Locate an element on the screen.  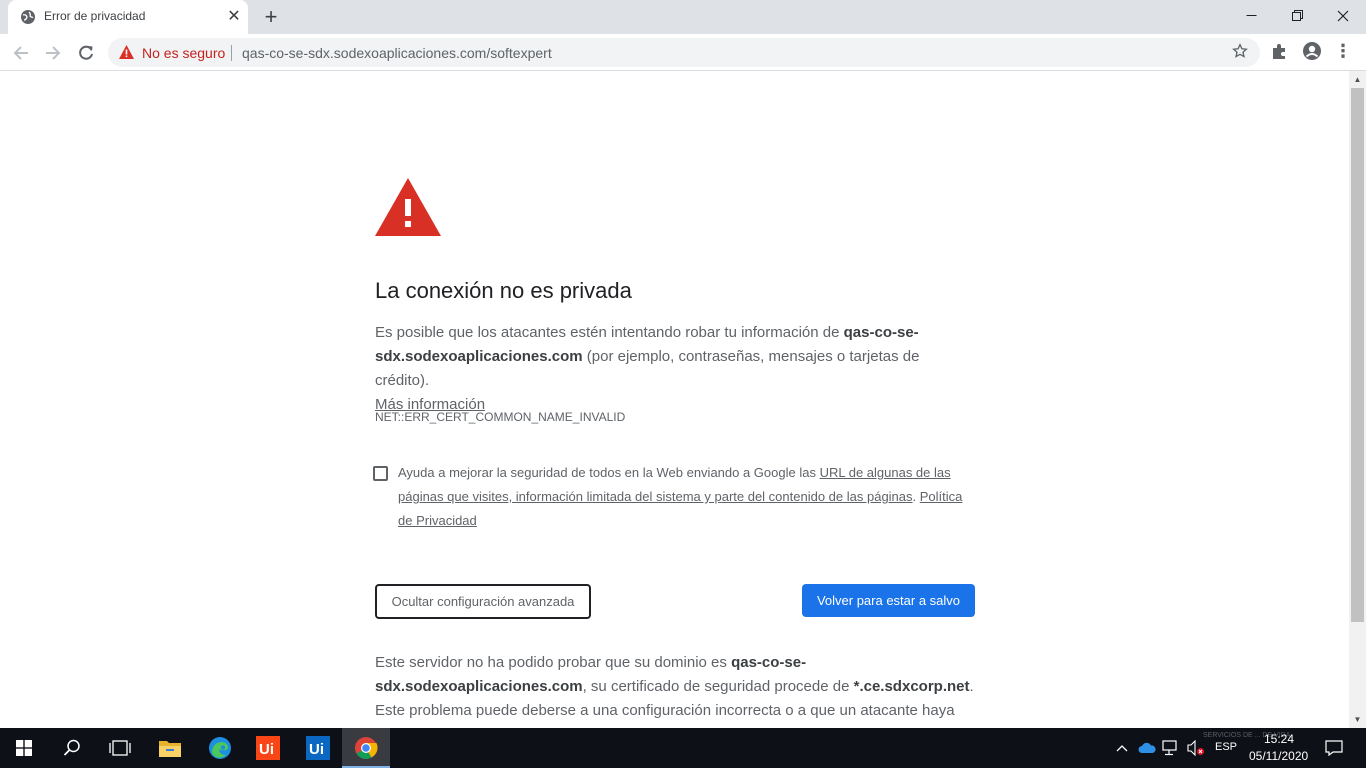
page-title: La conexión no es privada is located at coordinates (503, 290).